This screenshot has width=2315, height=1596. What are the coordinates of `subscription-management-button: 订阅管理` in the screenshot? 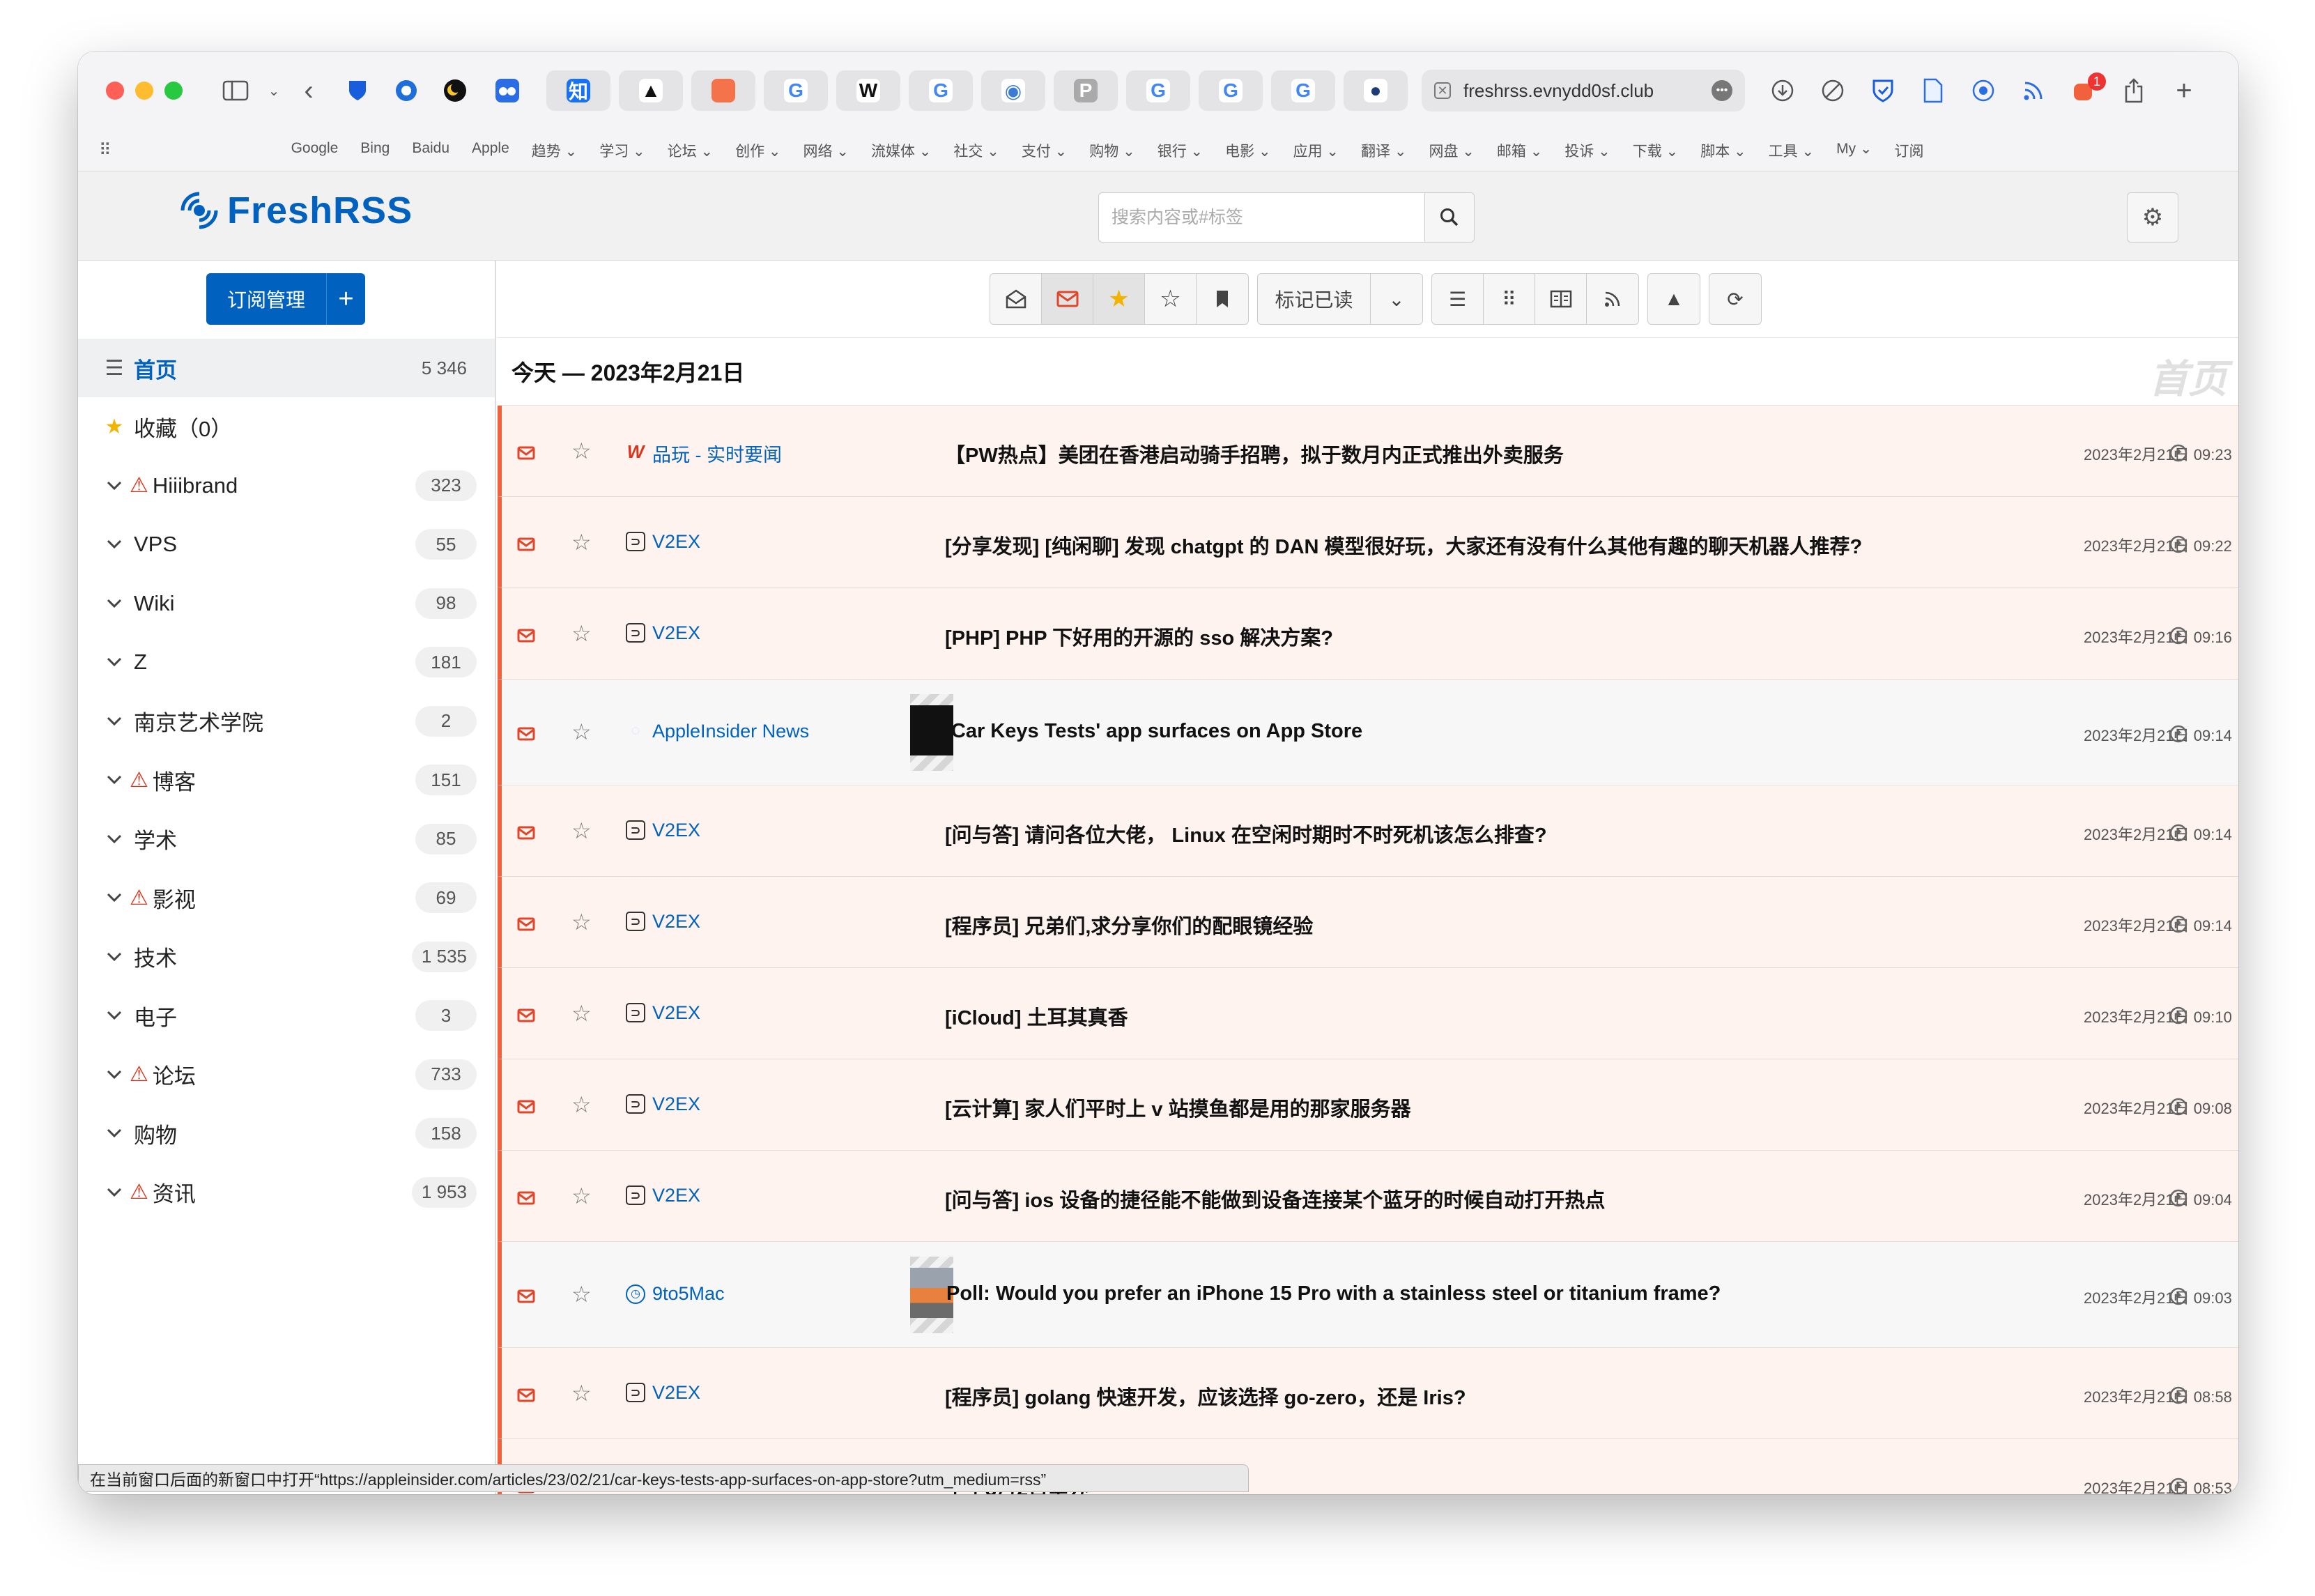 It's located at (266, 299).